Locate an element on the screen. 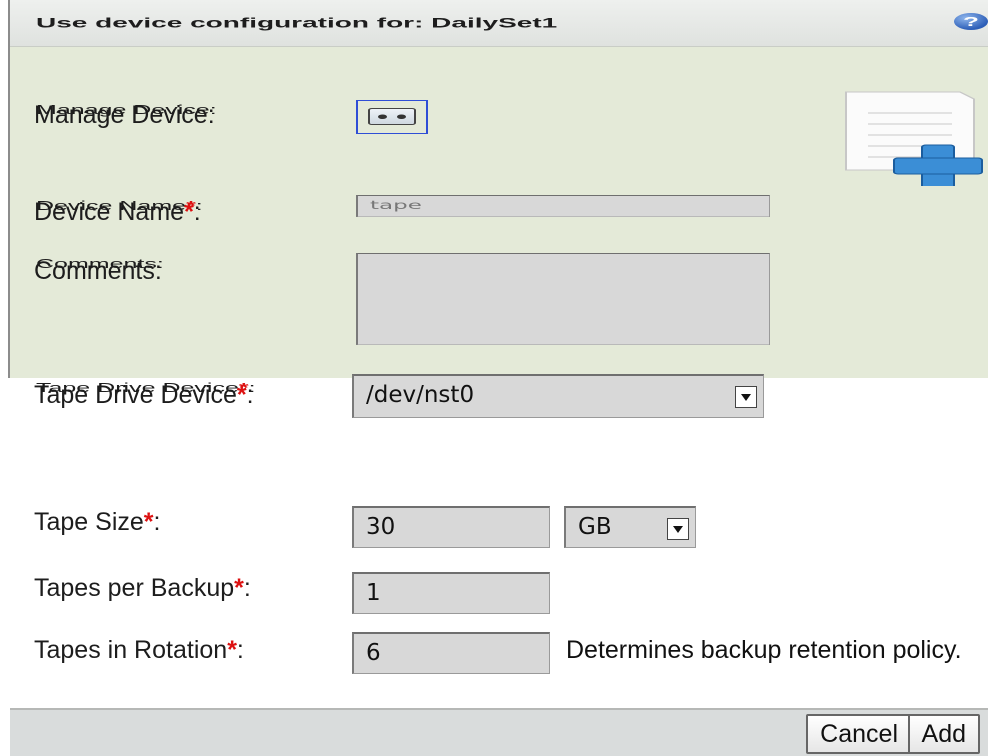 This screenshot has width=988, height=756. device-name-text: Device Name*: is located at coordinates (117, 212).